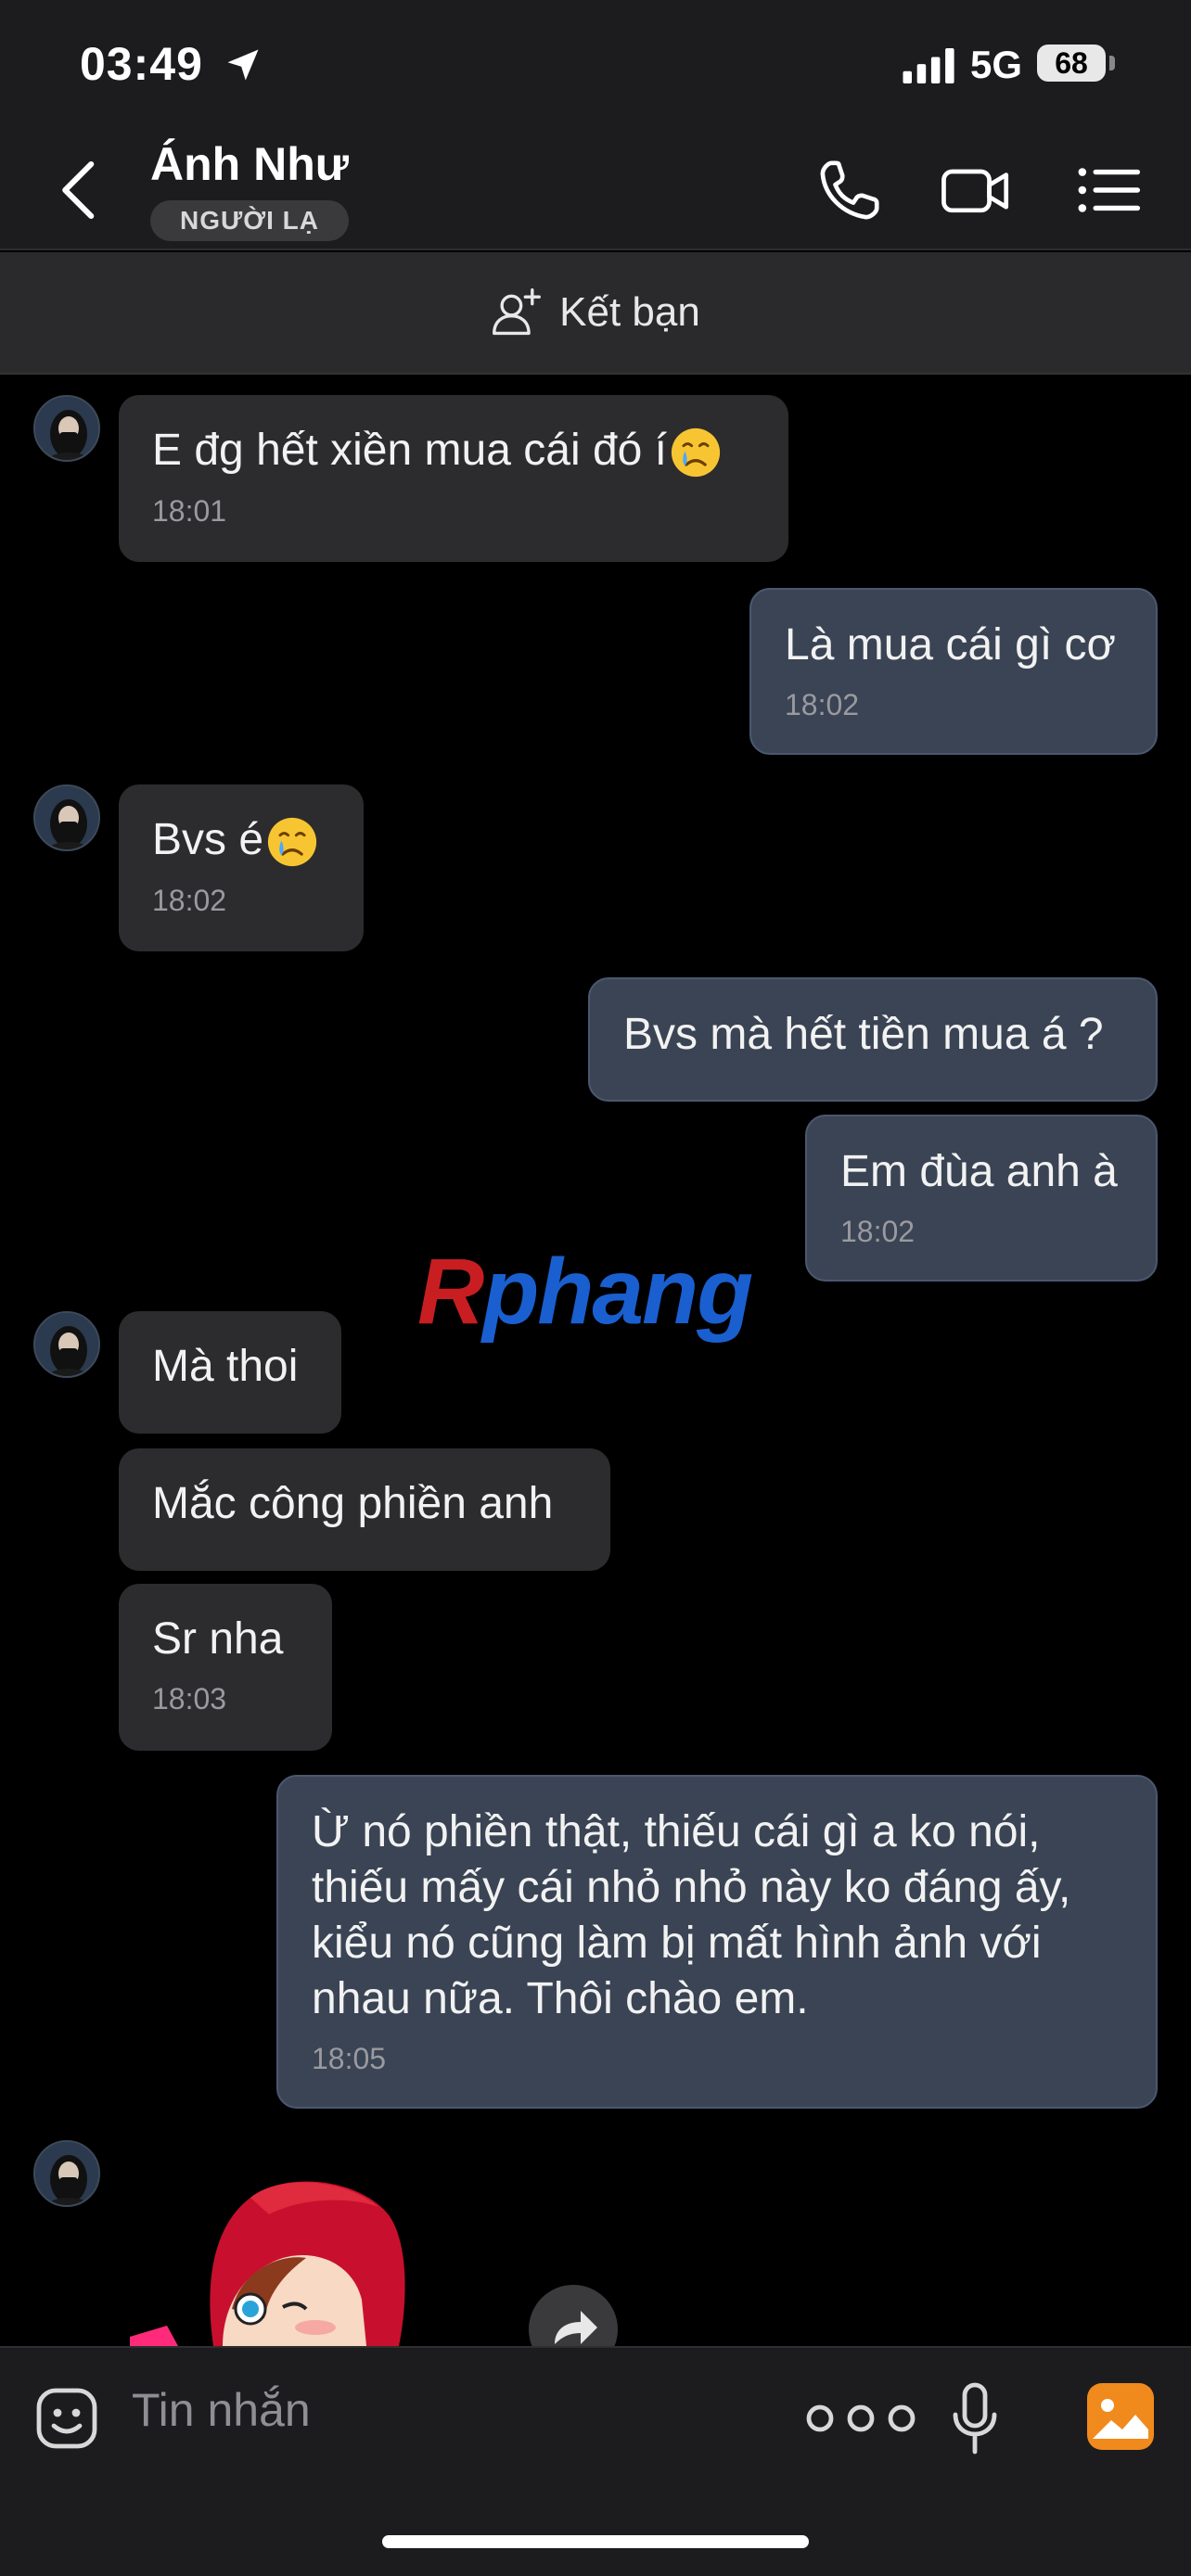 This screenshot has width=1191, height=2576. Describe the element at coordinates (225, 1667) in the screenshot. I see `message-incoming: Sr nha 18:03` at that location.